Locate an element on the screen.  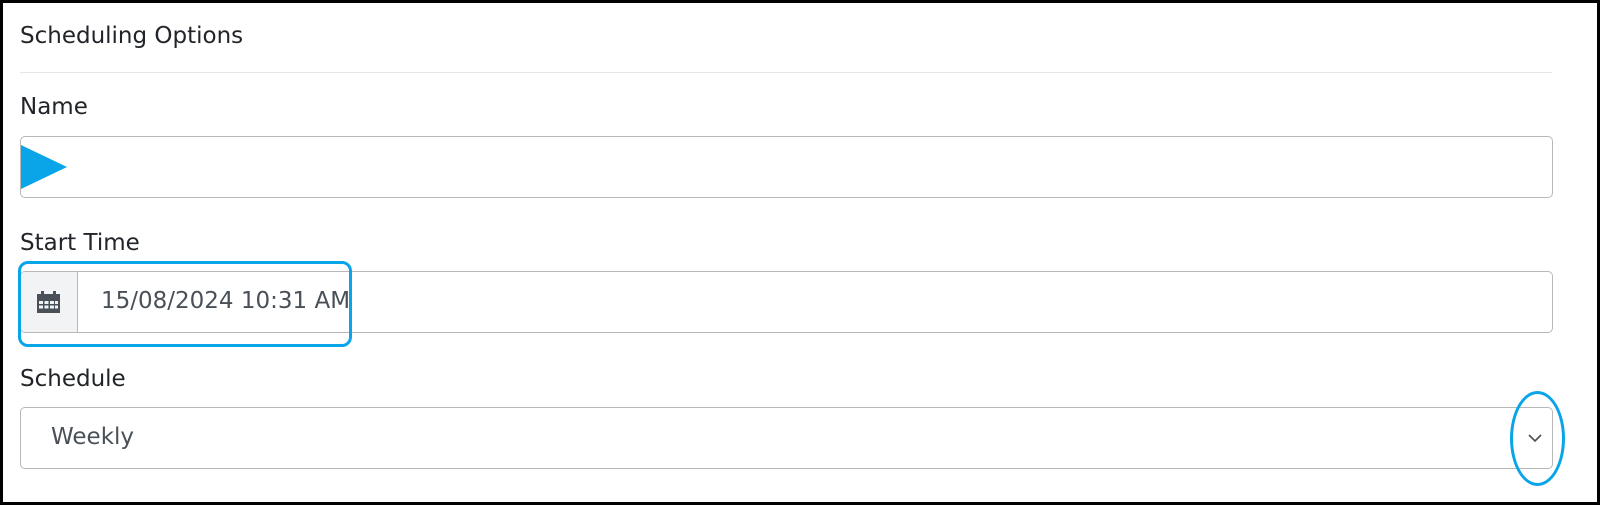
start-time-label: Start Time is located at coordinates (80, 243).